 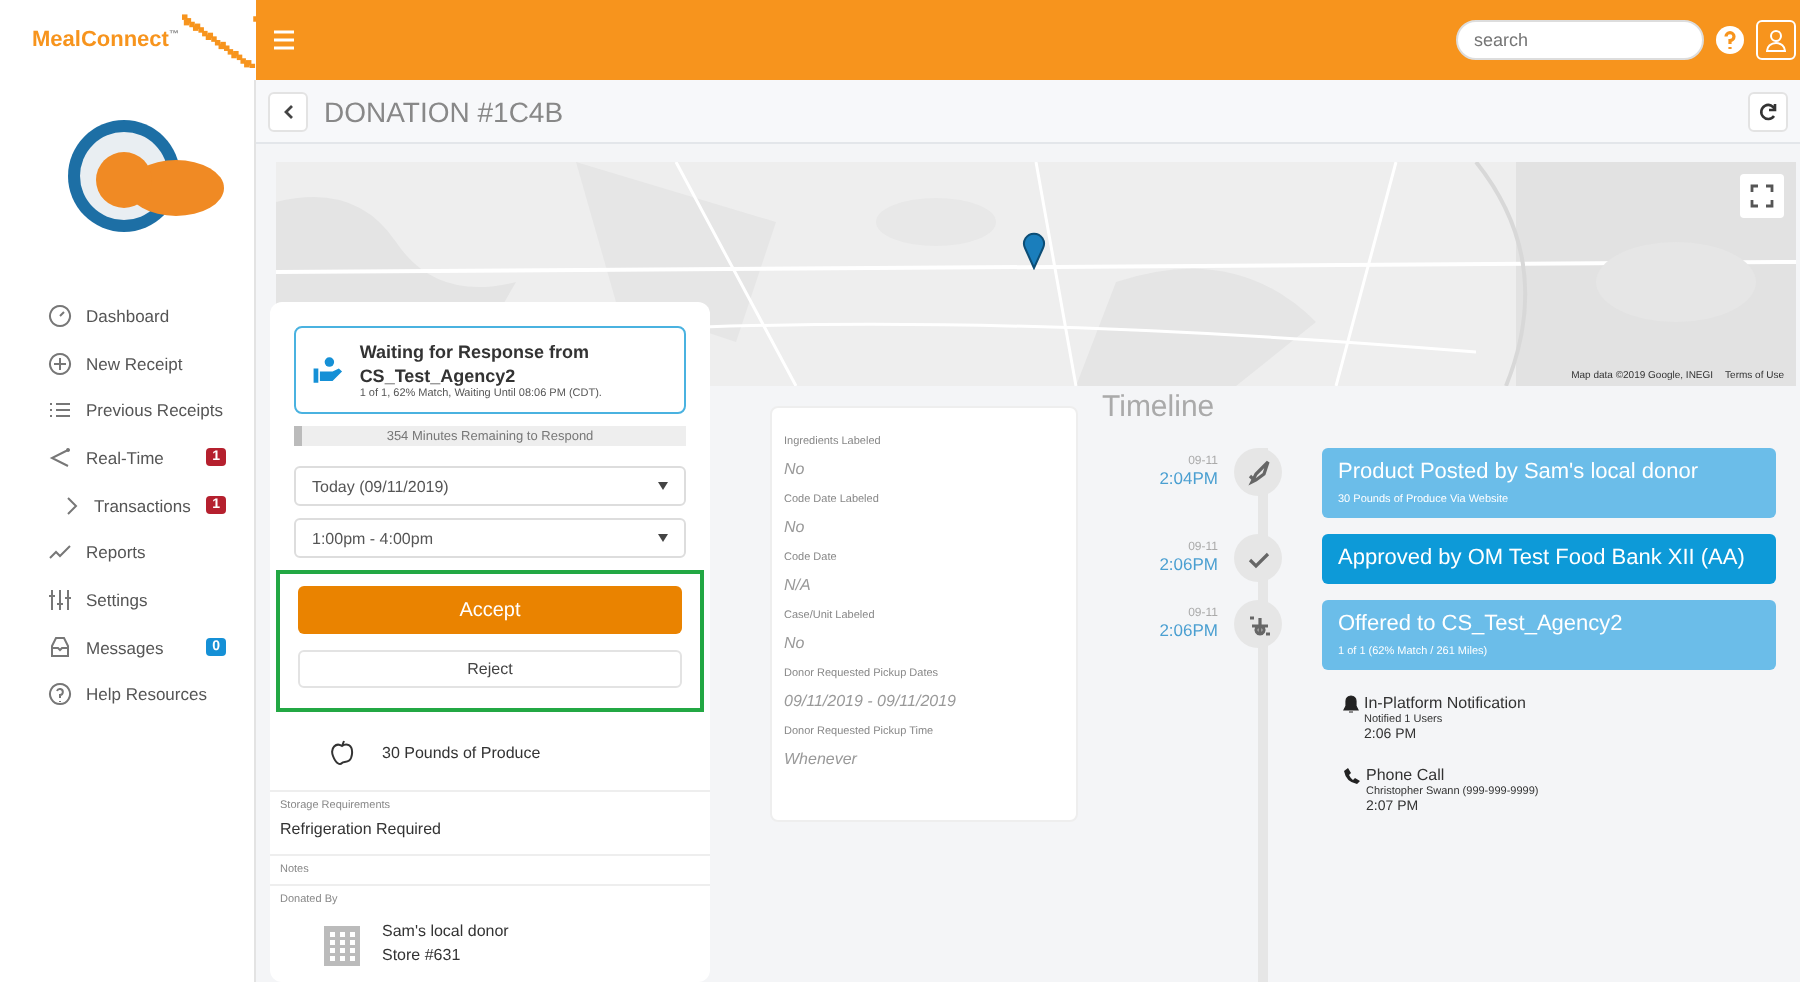 I want to click on inbox-icon, so click(x=60, y=647).